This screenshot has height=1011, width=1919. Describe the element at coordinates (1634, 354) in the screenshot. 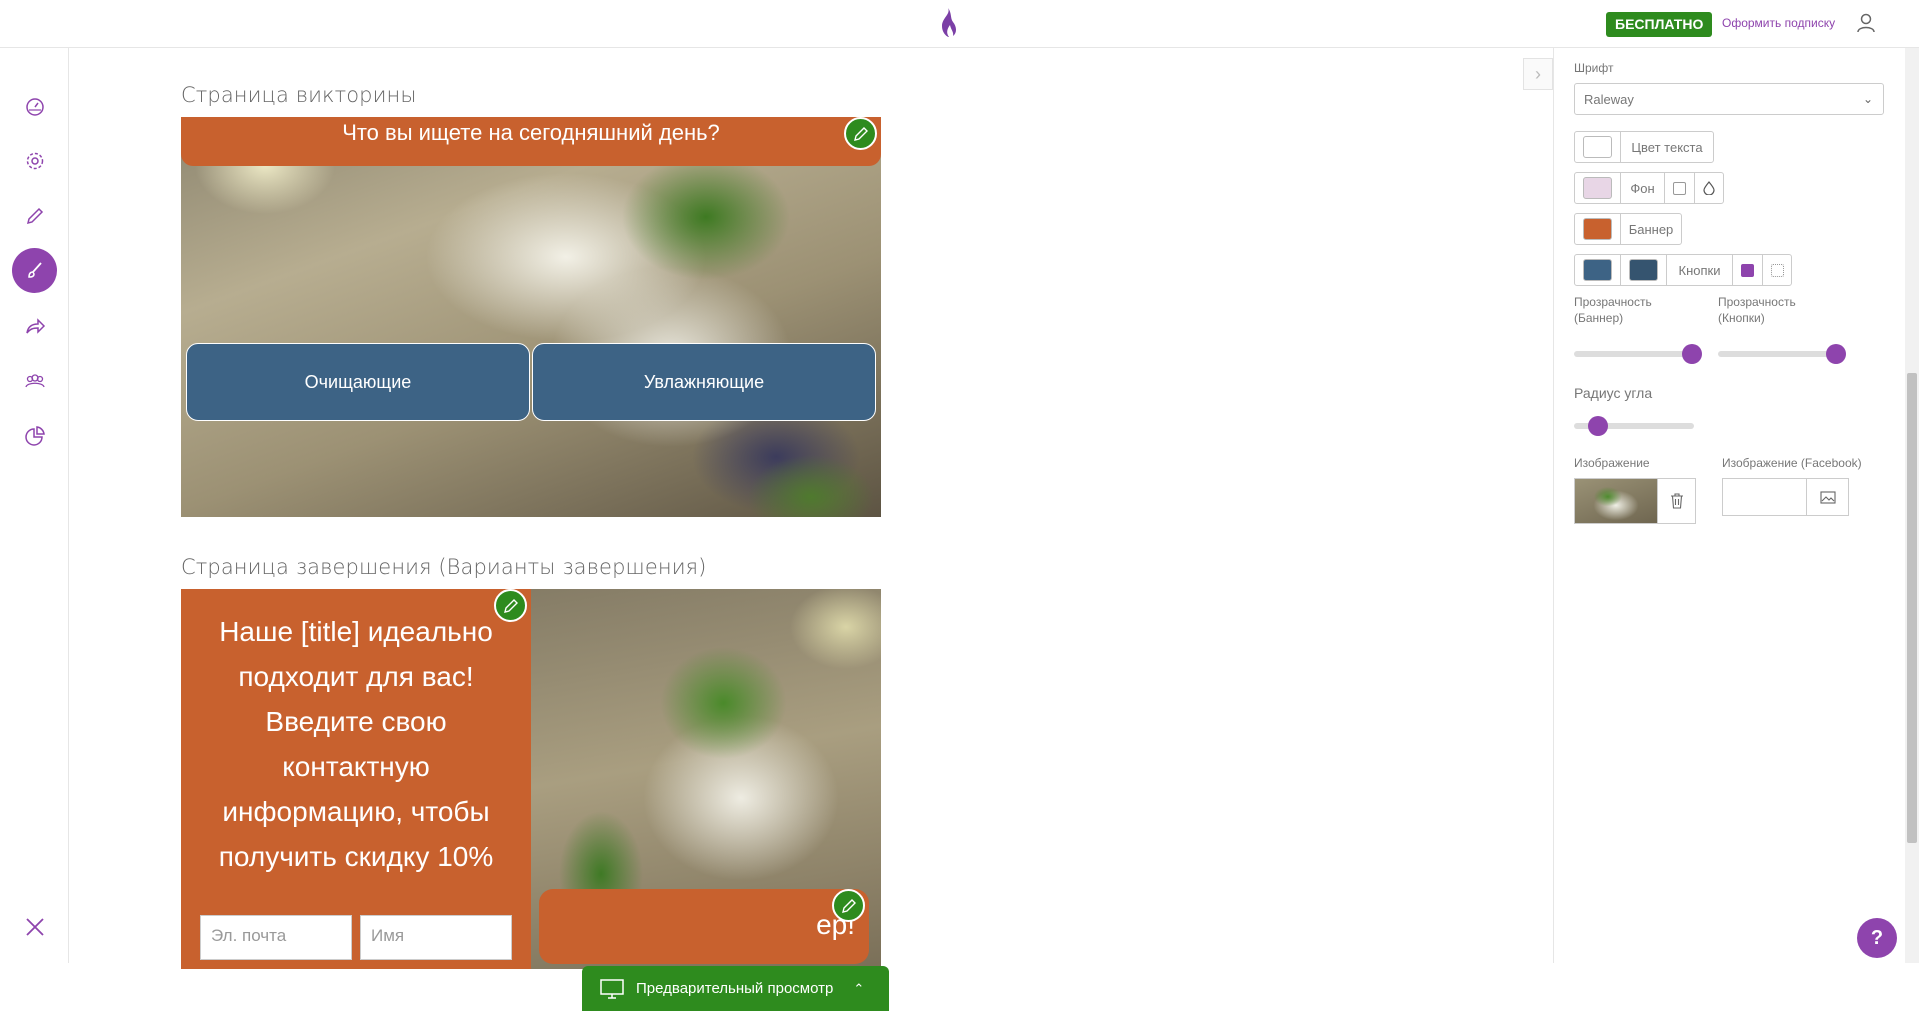

I see `banner-opacity-slider` at that location.